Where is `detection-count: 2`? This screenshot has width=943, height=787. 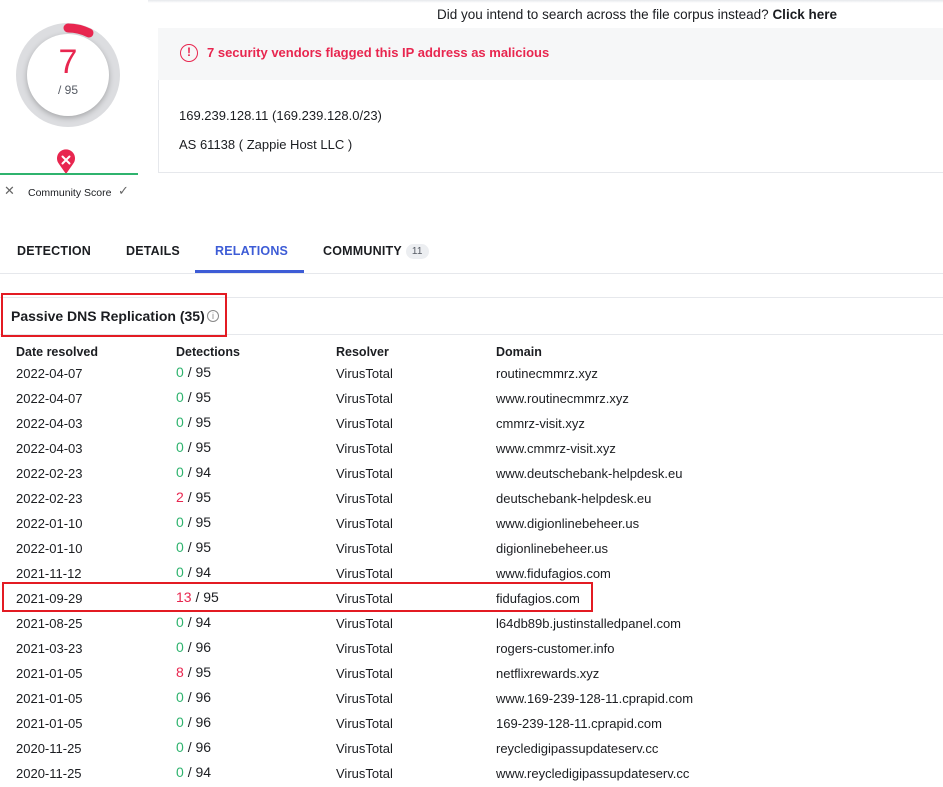
detection-count: 2 is located at coordinates (180, 497).